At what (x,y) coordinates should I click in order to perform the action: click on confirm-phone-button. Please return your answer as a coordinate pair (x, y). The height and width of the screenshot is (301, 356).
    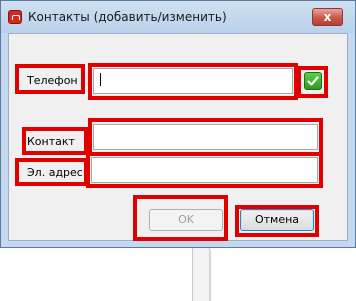
    Looking at the image, I should click on (313, 81).